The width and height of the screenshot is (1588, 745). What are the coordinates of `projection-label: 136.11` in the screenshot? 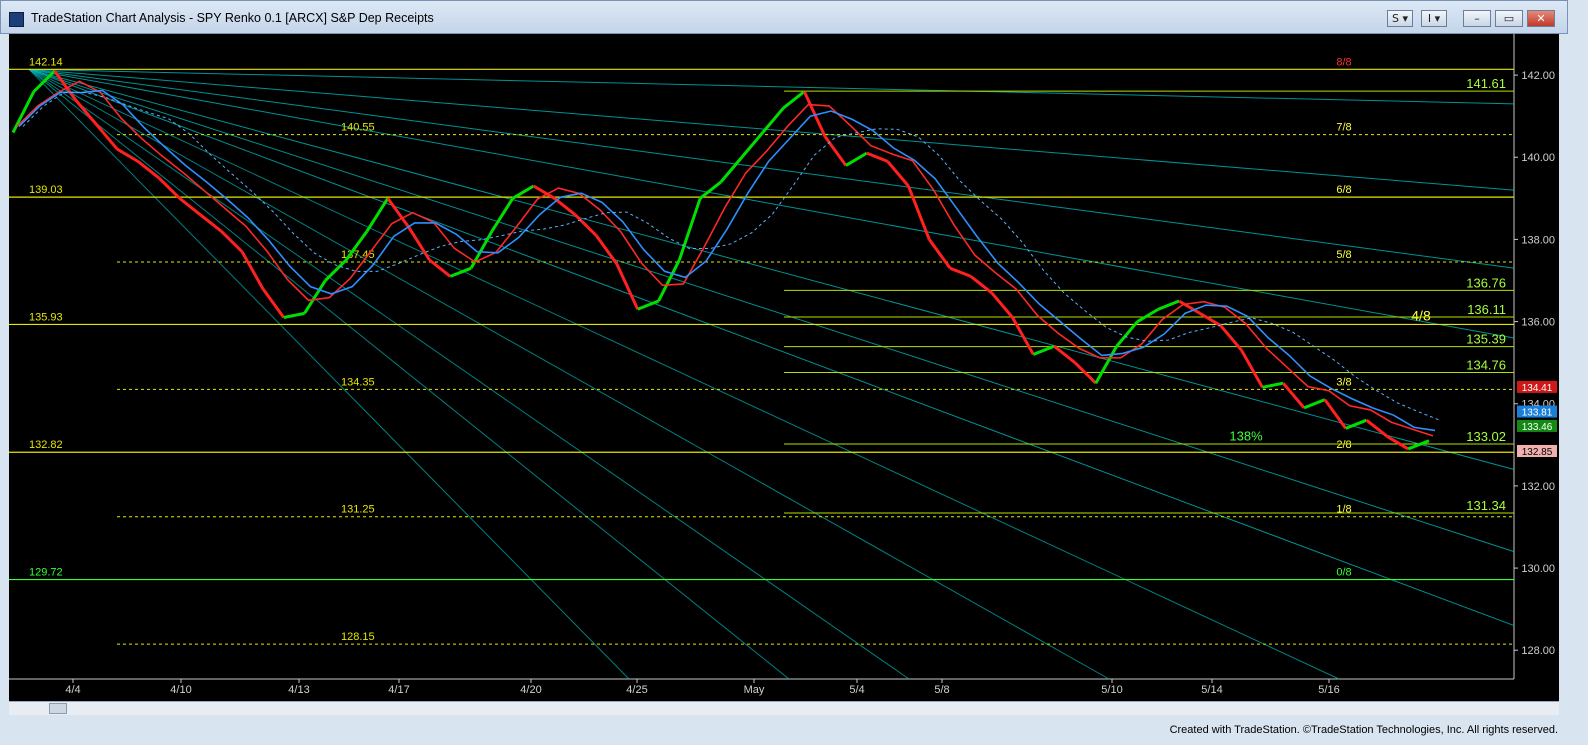 It's located at (1486, 309).